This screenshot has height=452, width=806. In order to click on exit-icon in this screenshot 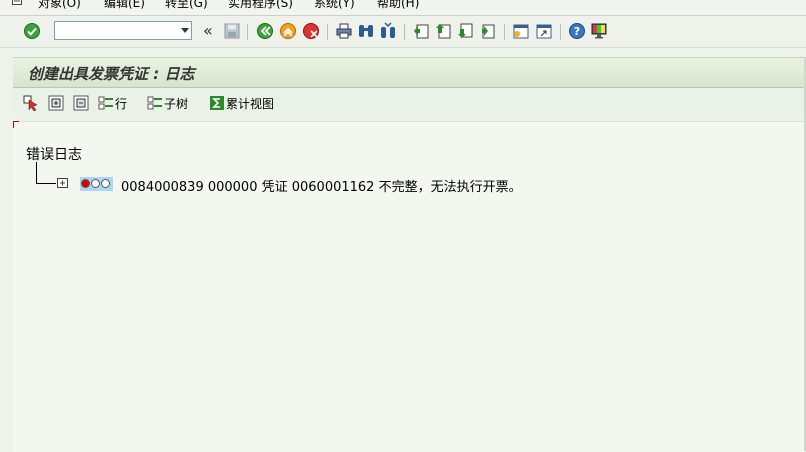, I will do `click(288, 31)`.